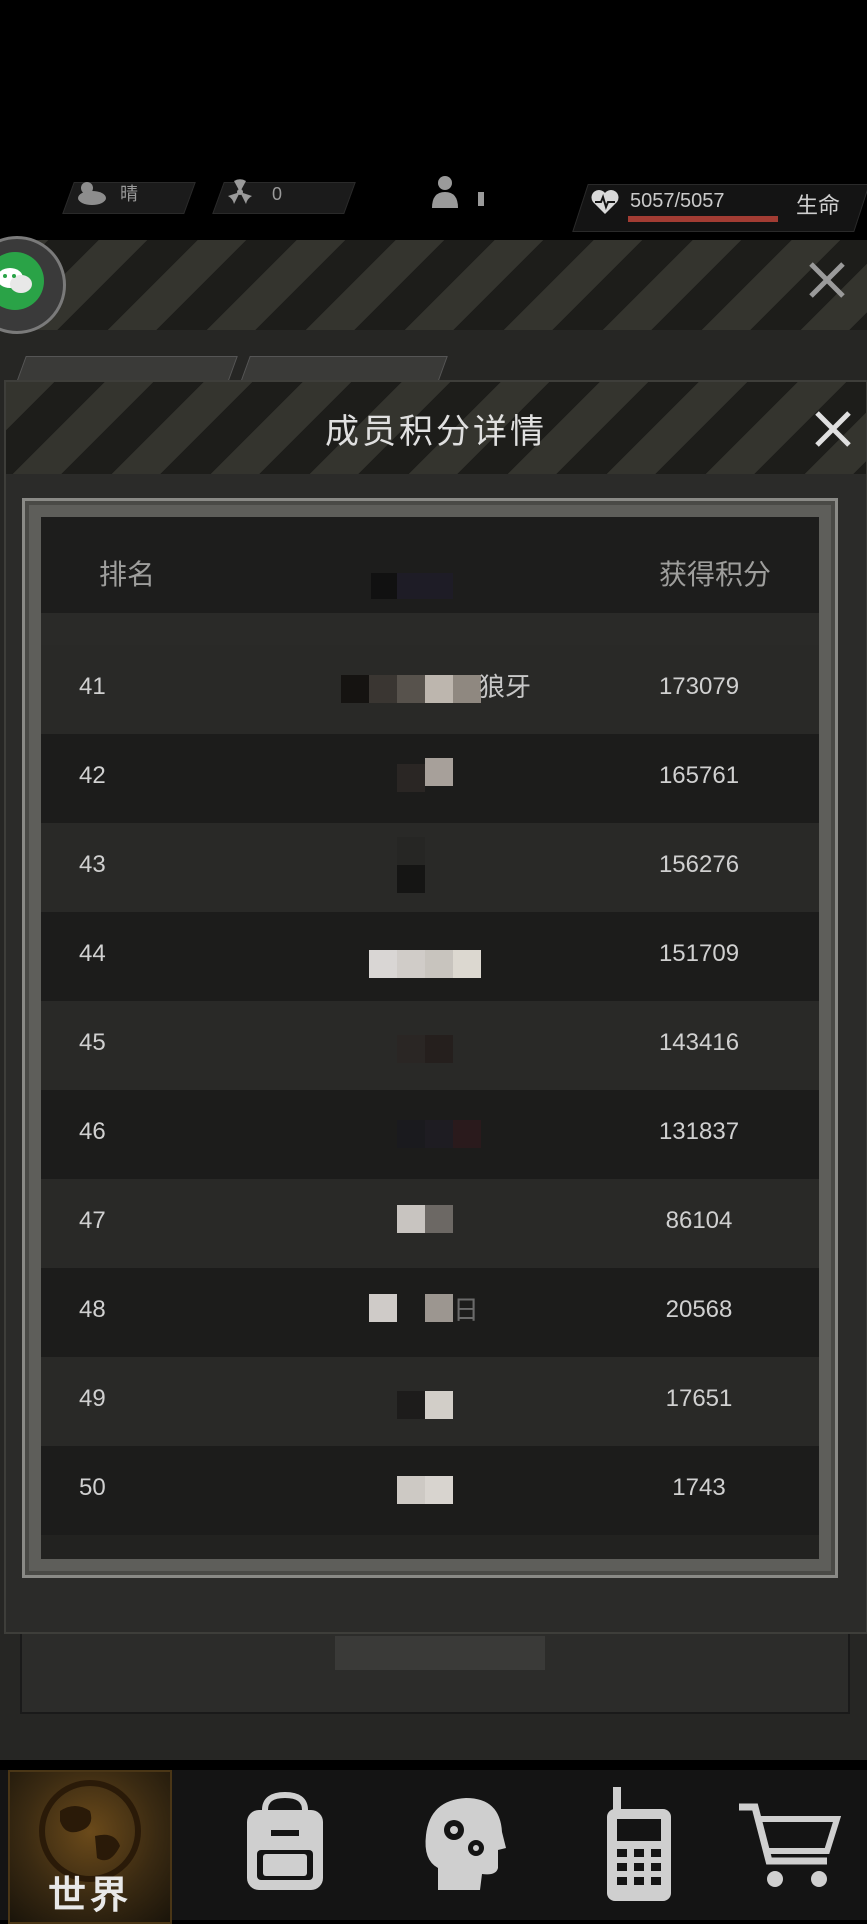 This screenshot has width=867, height=1924. What do you see at coordinates (430, 956) in the screenshot?
I see `table-row: 44 151709` at bounding box center [430, 956].